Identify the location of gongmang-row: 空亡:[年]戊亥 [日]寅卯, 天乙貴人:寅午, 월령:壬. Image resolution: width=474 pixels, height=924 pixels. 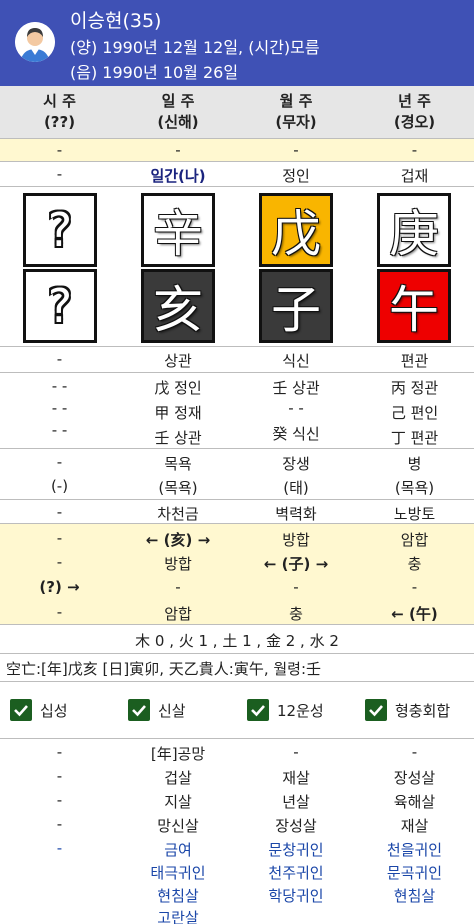
(237, 667).